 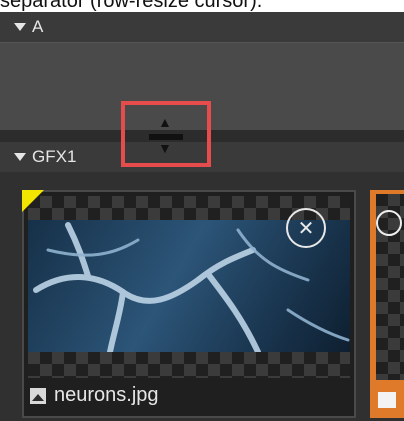 What do you see at coordinates (131, 6) in the screenshot?
I see `caption-text: separator (row-resize cursor).` at bounding box center [131, 6].